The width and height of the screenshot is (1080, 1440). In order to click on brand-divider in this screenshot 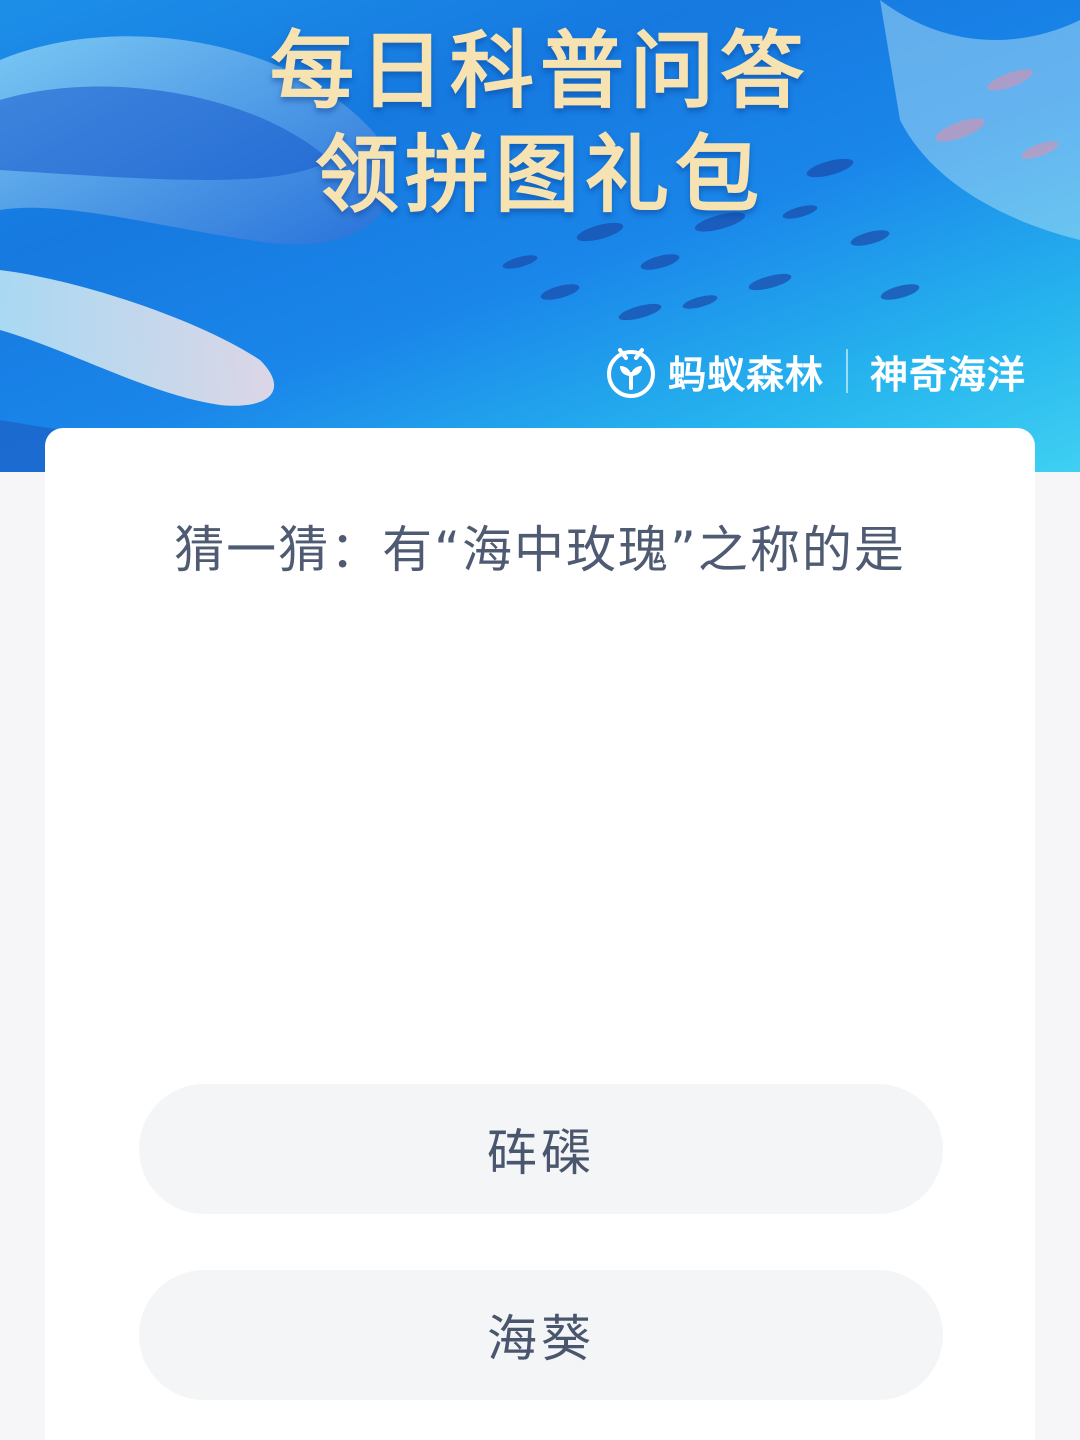, I will do `click(846, 371)`.